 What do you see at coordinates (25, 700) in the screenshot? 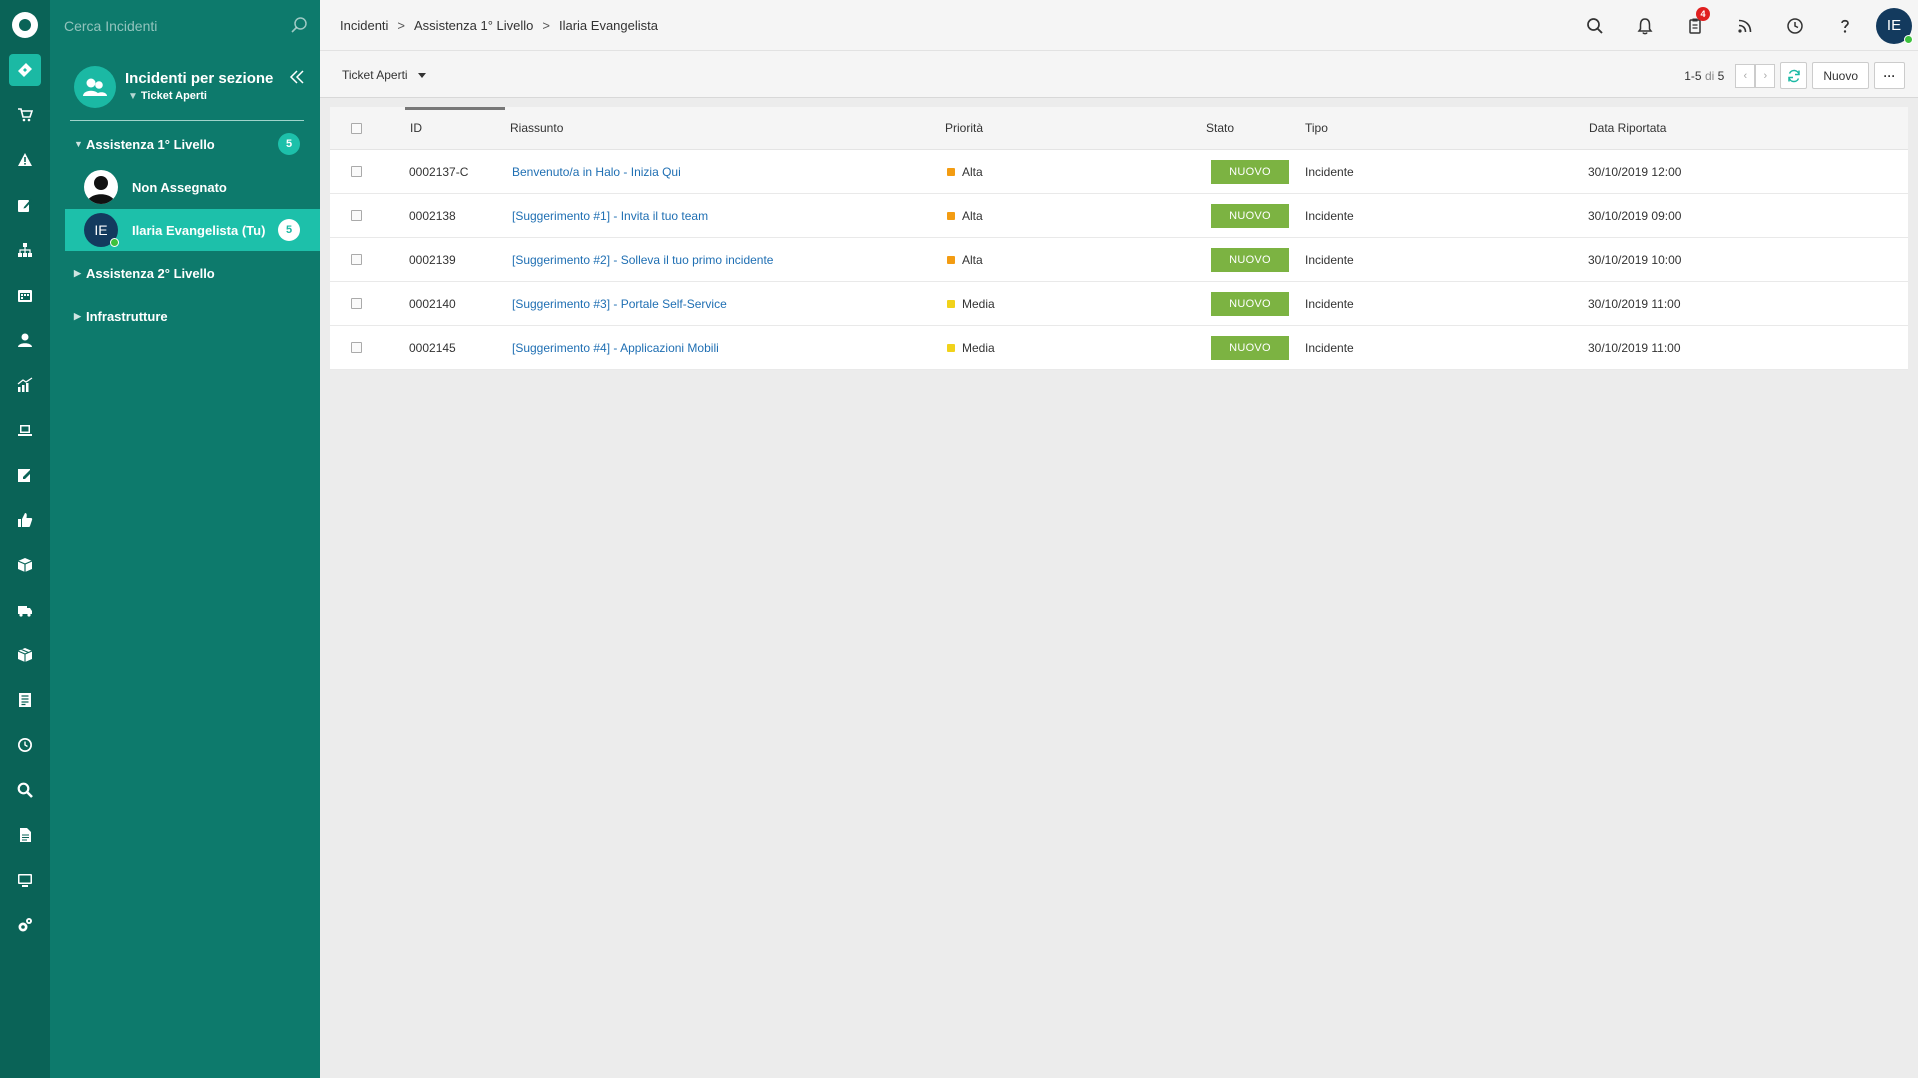
I see `document-icon` at bounding box center [25, 700].